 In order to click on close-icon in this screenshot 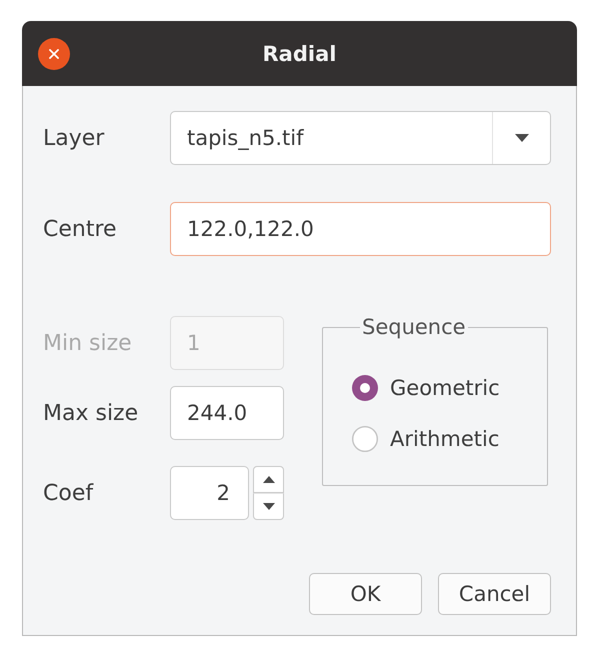, I will do `click(54, 53)`.